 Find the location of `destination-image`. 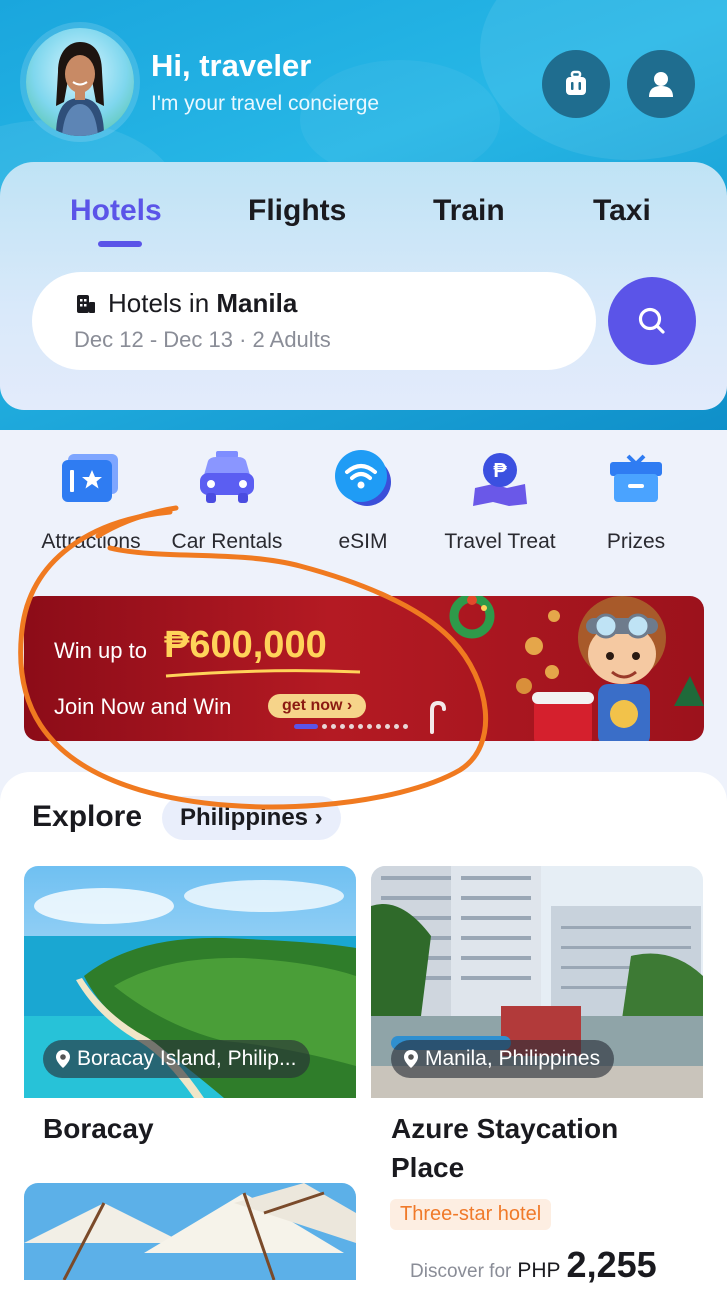

destination-image is located at coordinates (190, 1231).